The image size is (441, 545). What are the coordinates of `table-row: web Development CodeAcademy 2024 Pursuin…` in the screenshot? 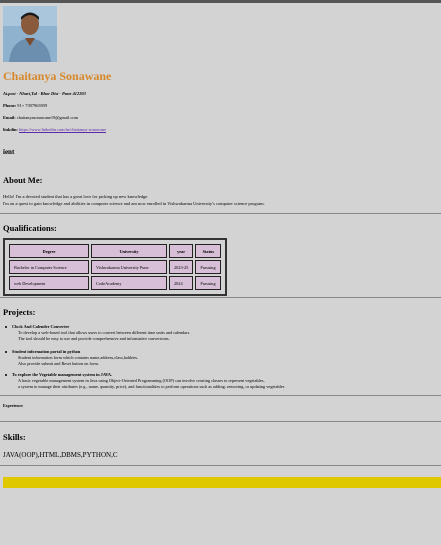 It's located at (115, 283).